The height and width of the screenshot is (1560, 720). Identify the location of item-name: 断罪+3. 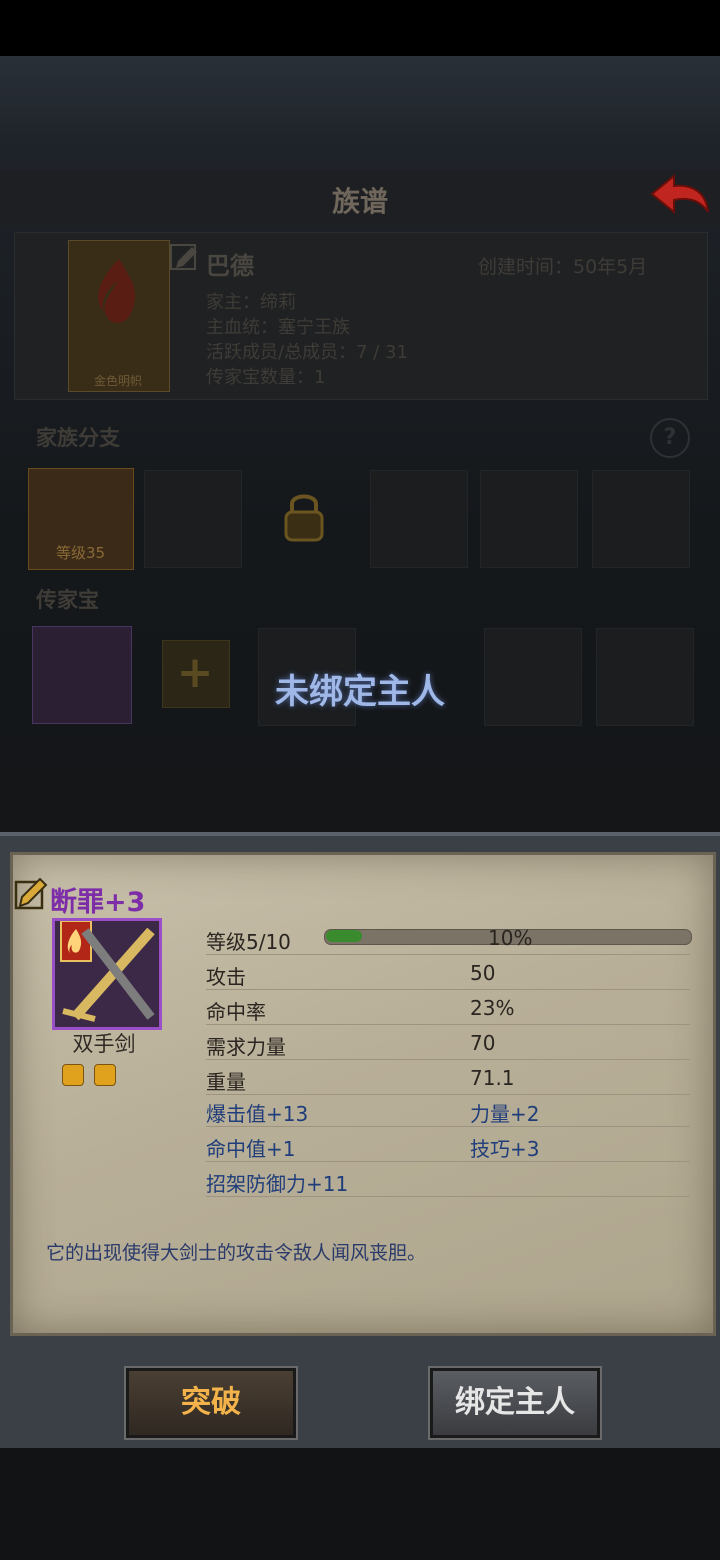
(98, 902).